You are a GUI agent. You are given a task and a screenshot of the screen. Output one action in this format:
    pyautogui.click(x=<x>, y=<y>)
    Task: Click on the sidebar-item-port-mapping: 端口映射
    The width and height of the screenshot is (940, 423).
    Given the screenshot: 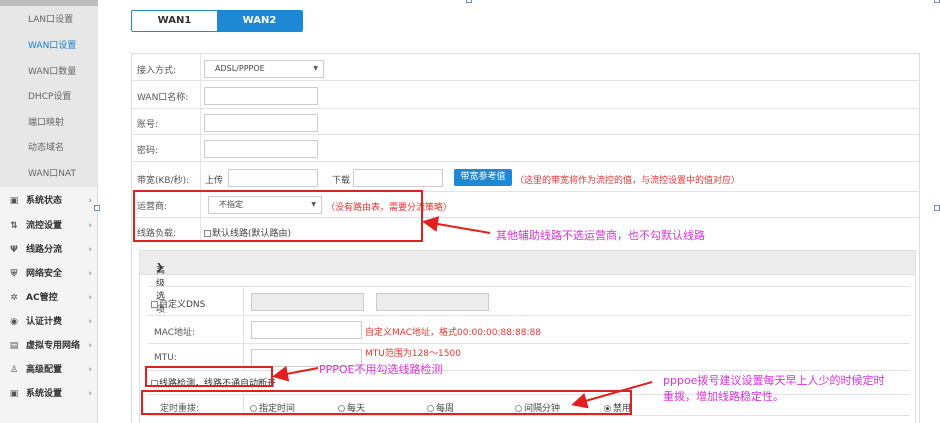 What is the action you would take?
    pyautogui.click(x=49, y=123)
    